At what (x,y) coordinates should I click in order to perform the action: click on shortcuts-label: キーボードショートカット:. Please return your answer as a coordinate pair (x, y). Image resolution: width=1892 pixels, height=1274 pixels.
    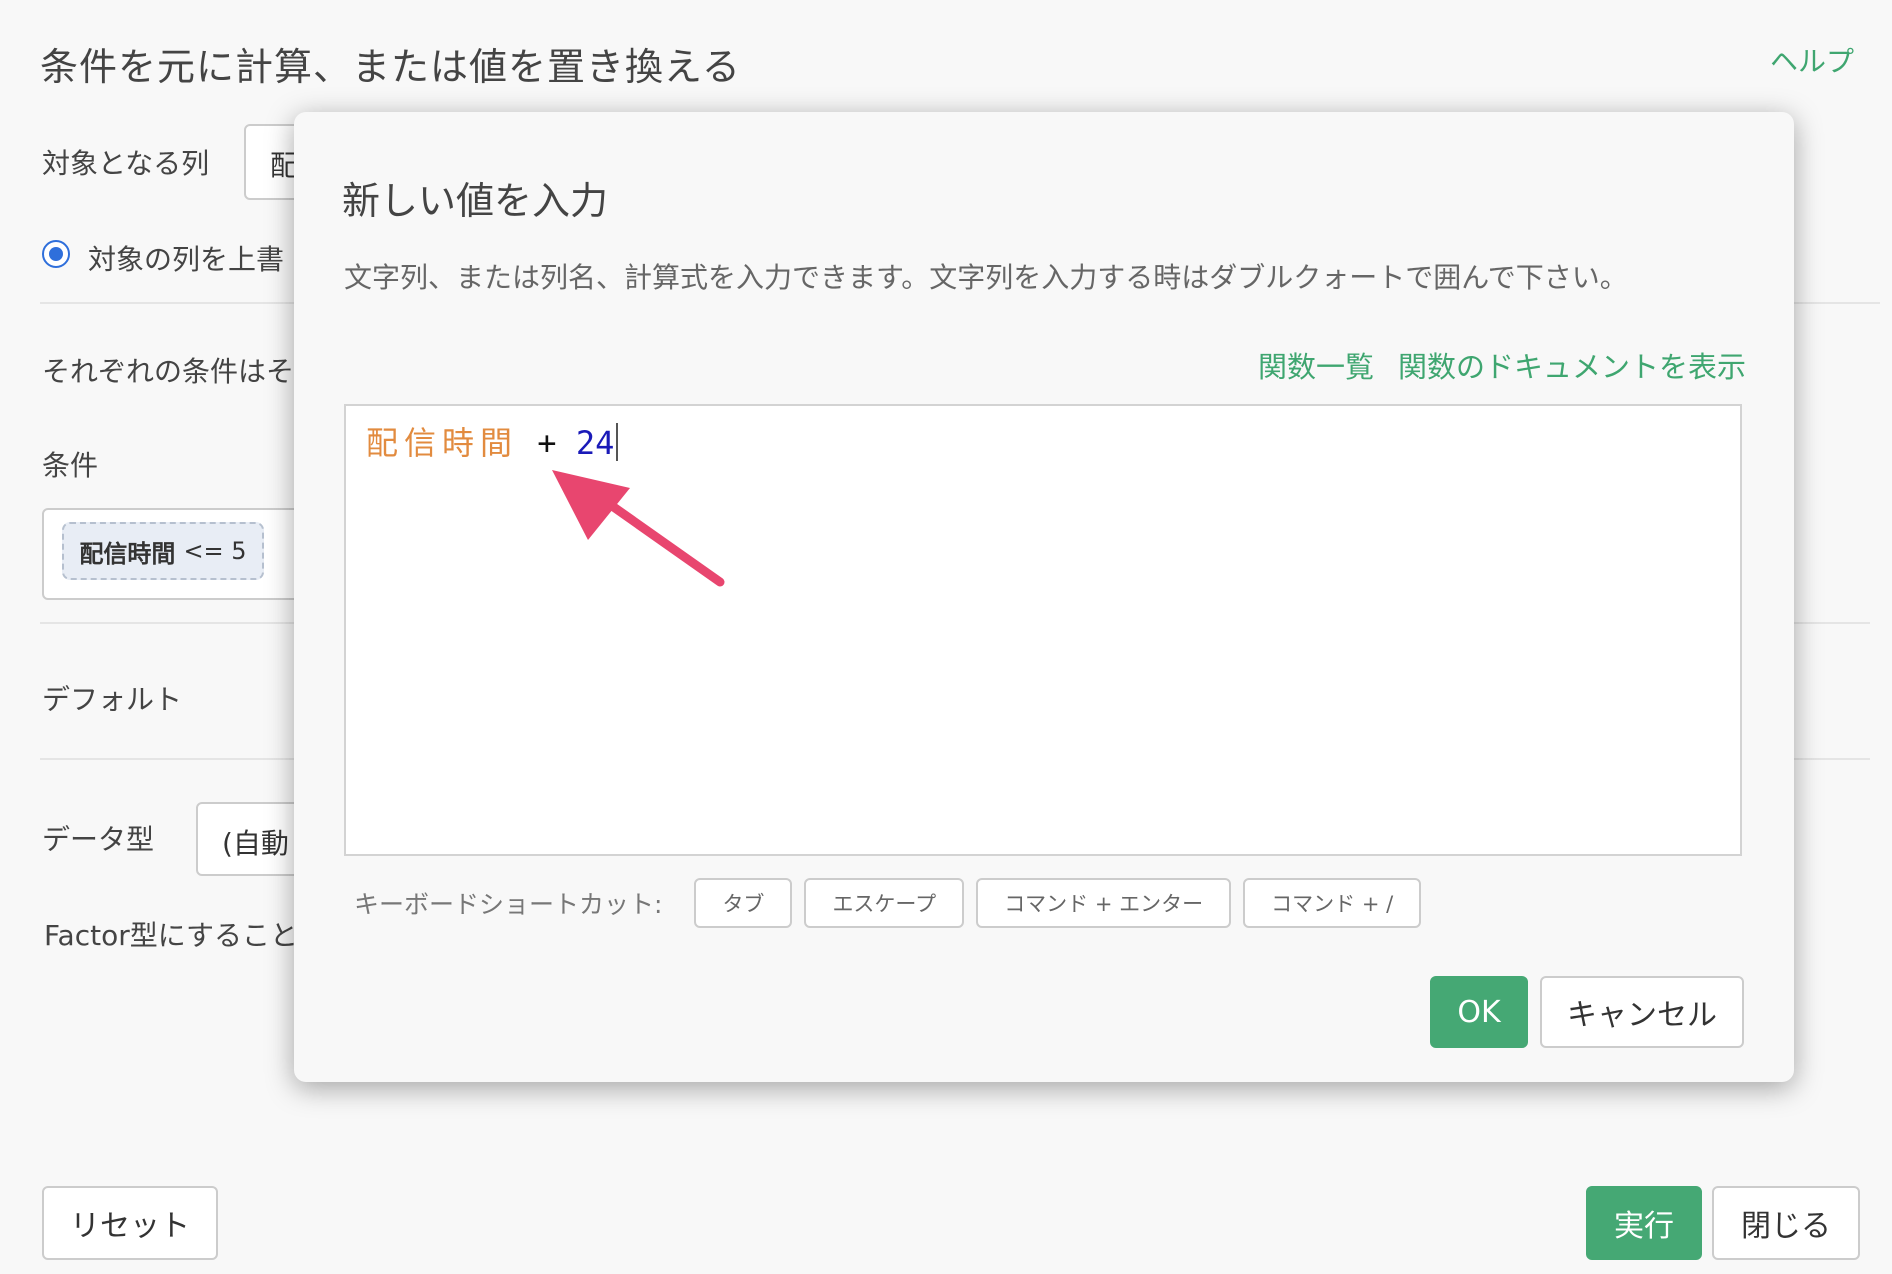
    Looking at the image, I should click on (508, 904).